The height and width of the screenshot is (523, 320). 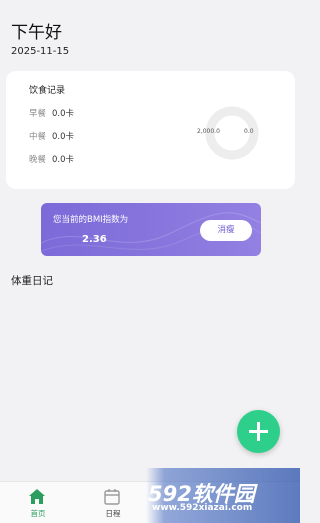 I want to click on meal-row-lunch: 中餐 0.0卡, so click(x=51, y=136).